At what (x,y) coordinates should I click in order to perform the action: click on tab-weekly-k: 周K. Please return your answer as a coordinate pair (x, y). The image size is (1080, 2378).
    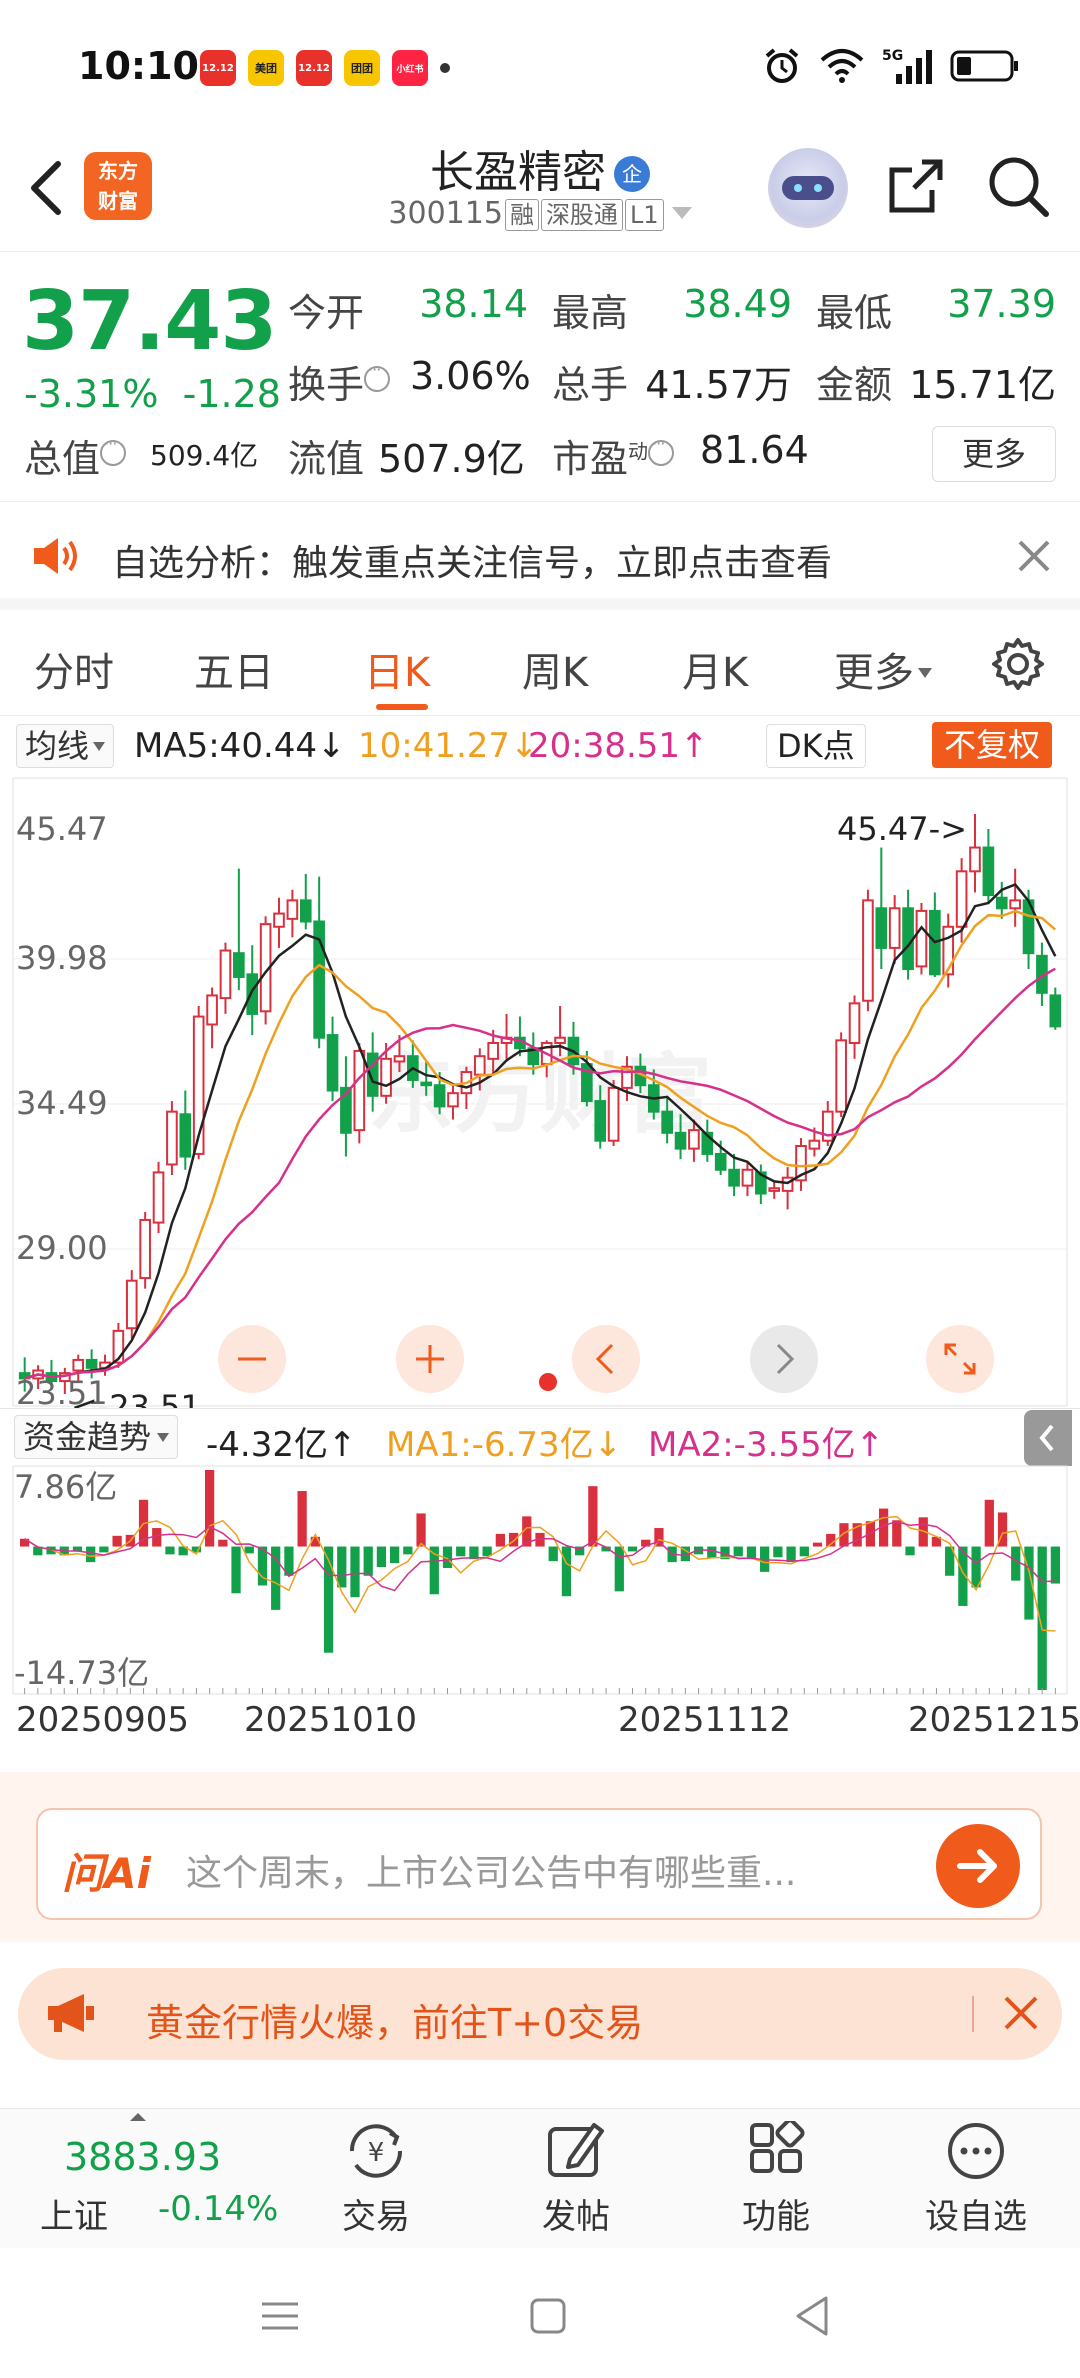
    Looking at the image, I should click on (555, 669).